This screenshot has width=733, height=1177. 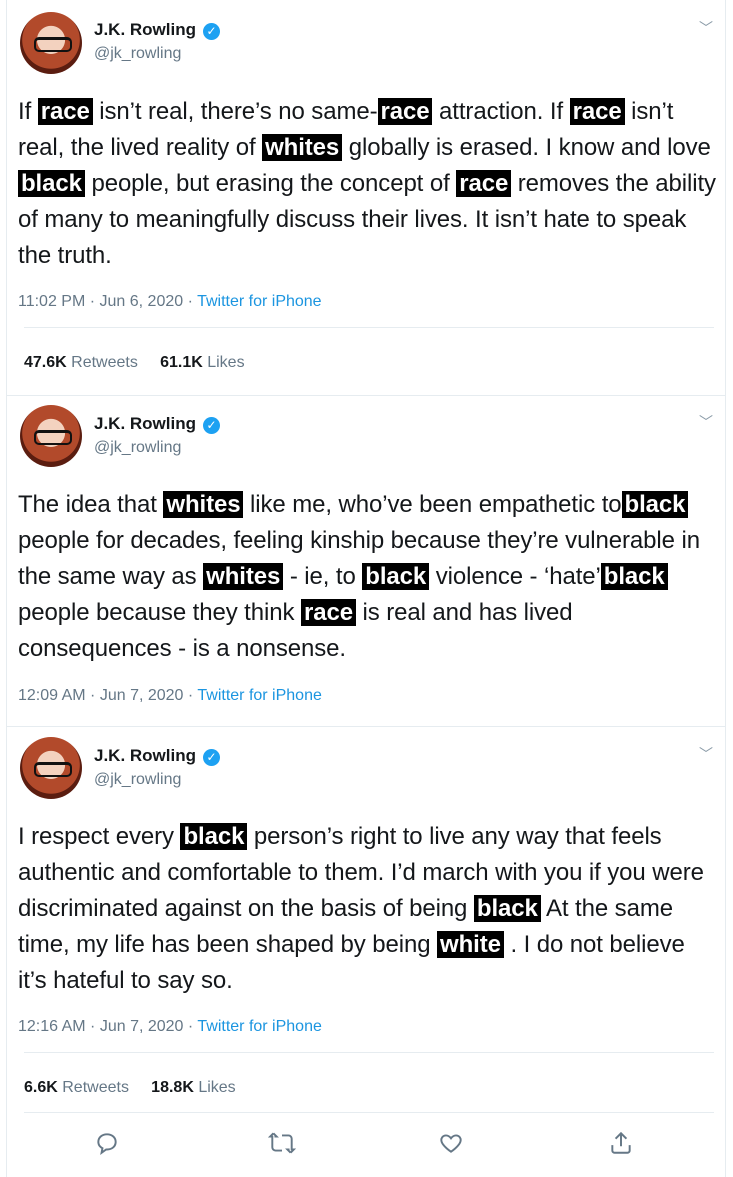 What do you see at coordinates (366, 1148) in the screenshot?
I see `tweet-actions` at bounding box center [366, 1148].